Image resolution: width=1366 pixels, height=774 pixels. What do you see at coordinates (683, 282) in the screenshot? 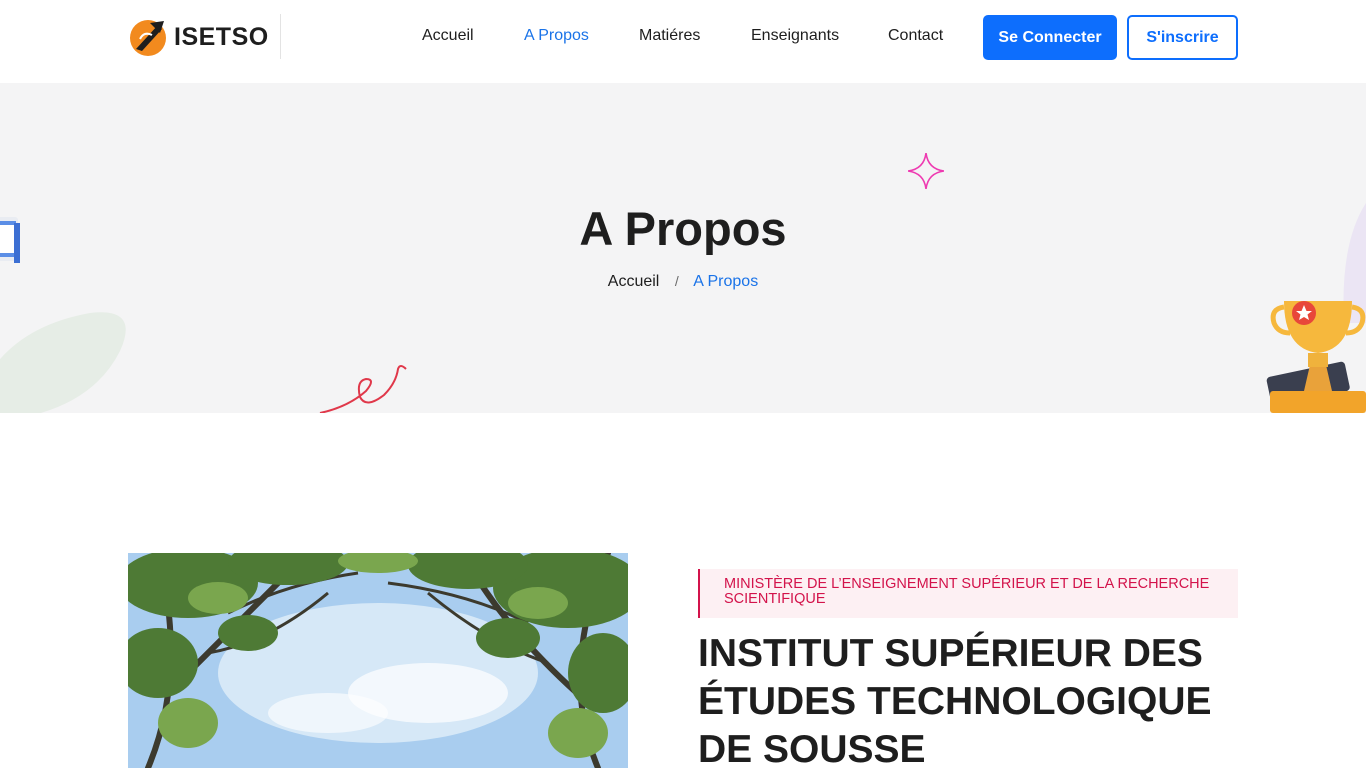
I see `breadcrumb: Accueil / A Propos` at bounding box center [683, 282].